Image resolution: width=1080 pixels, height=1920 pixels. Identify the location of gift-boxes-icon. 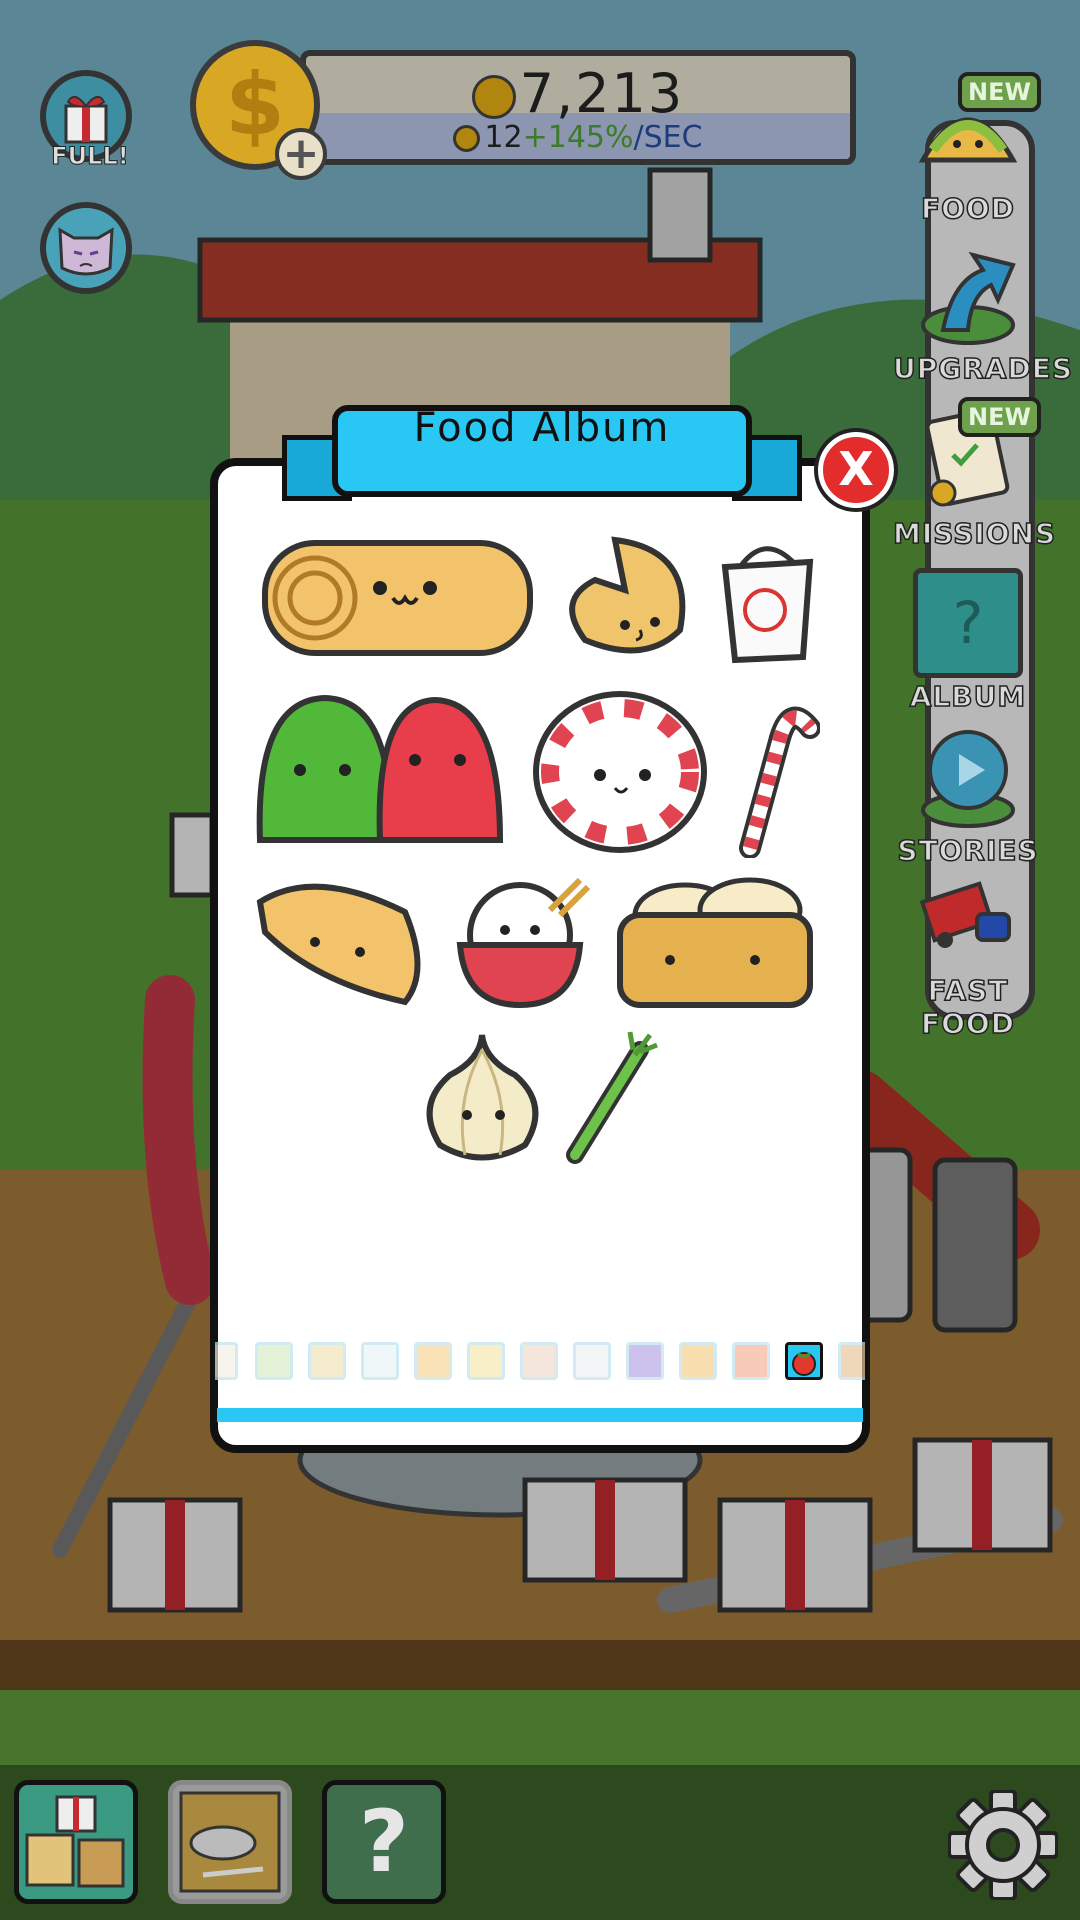
(75, 1841).